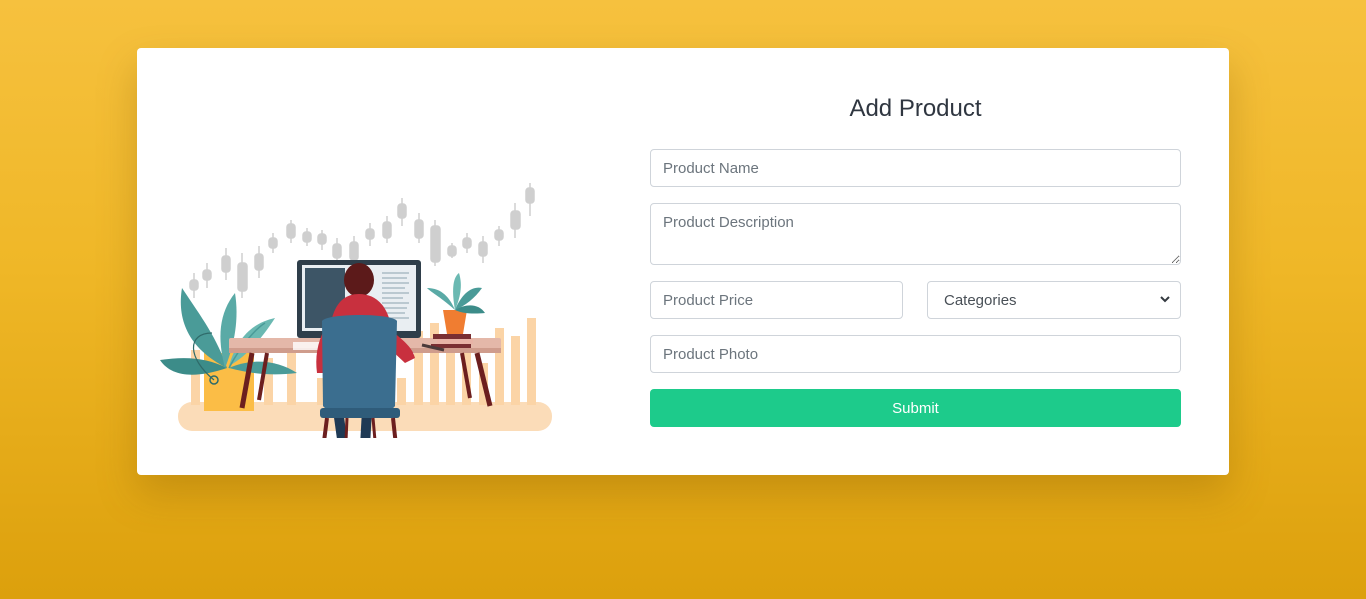 This screenshot has width=1366, height=599. What do you see at coordinates (356, 310) in the screenshot?
I see `desk-worker-illustration` at bounding box center [356, 310].